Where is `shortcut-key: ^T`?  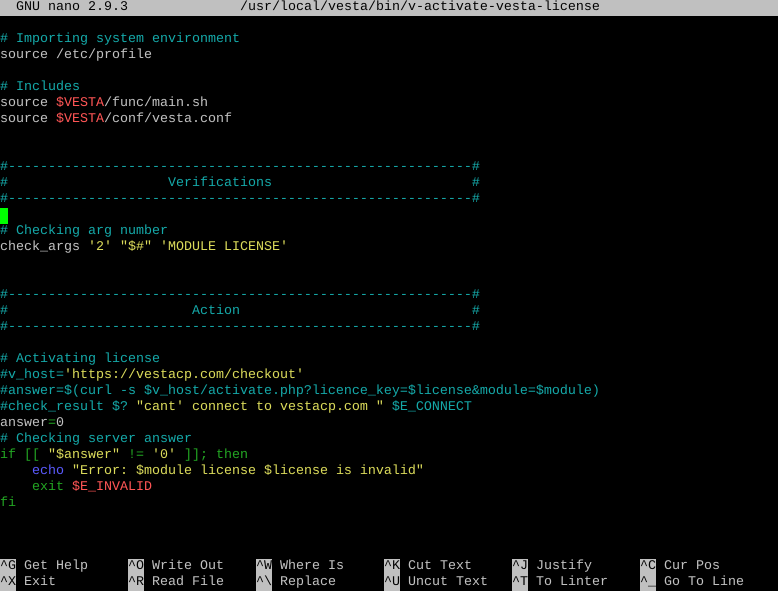 shortcut-key: ^T is located at coordinates (520, 583).